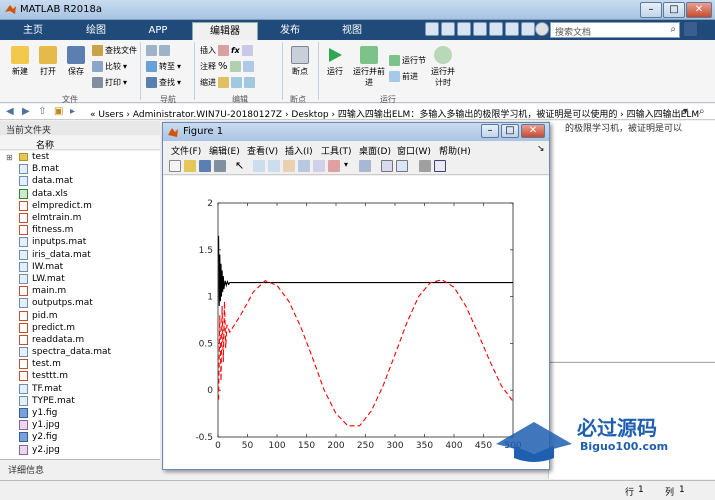 This screenshot has width=715, height=500. Describe the element at coordinates (490, 131) in the screenshot. I see `figure-minimize-button: –` at that location.